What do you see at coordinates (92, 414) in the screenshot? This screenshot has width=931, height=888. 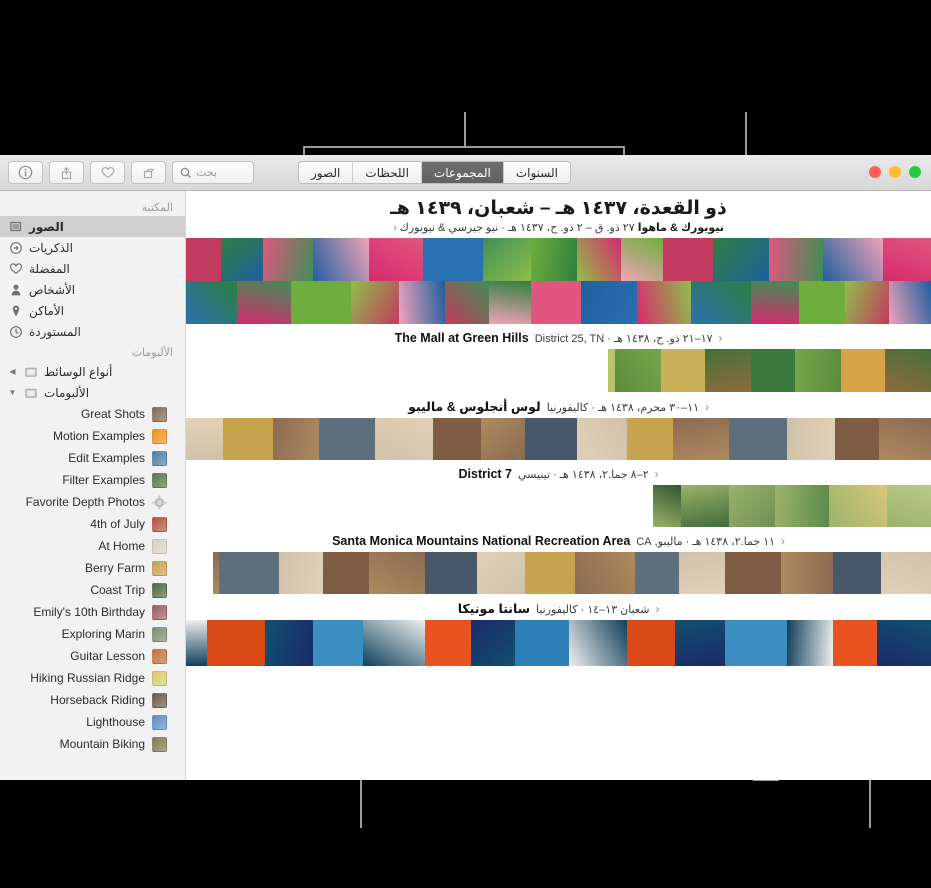 I see `sidebar-album-0: Great Shots` at bounding box center [92, 414].